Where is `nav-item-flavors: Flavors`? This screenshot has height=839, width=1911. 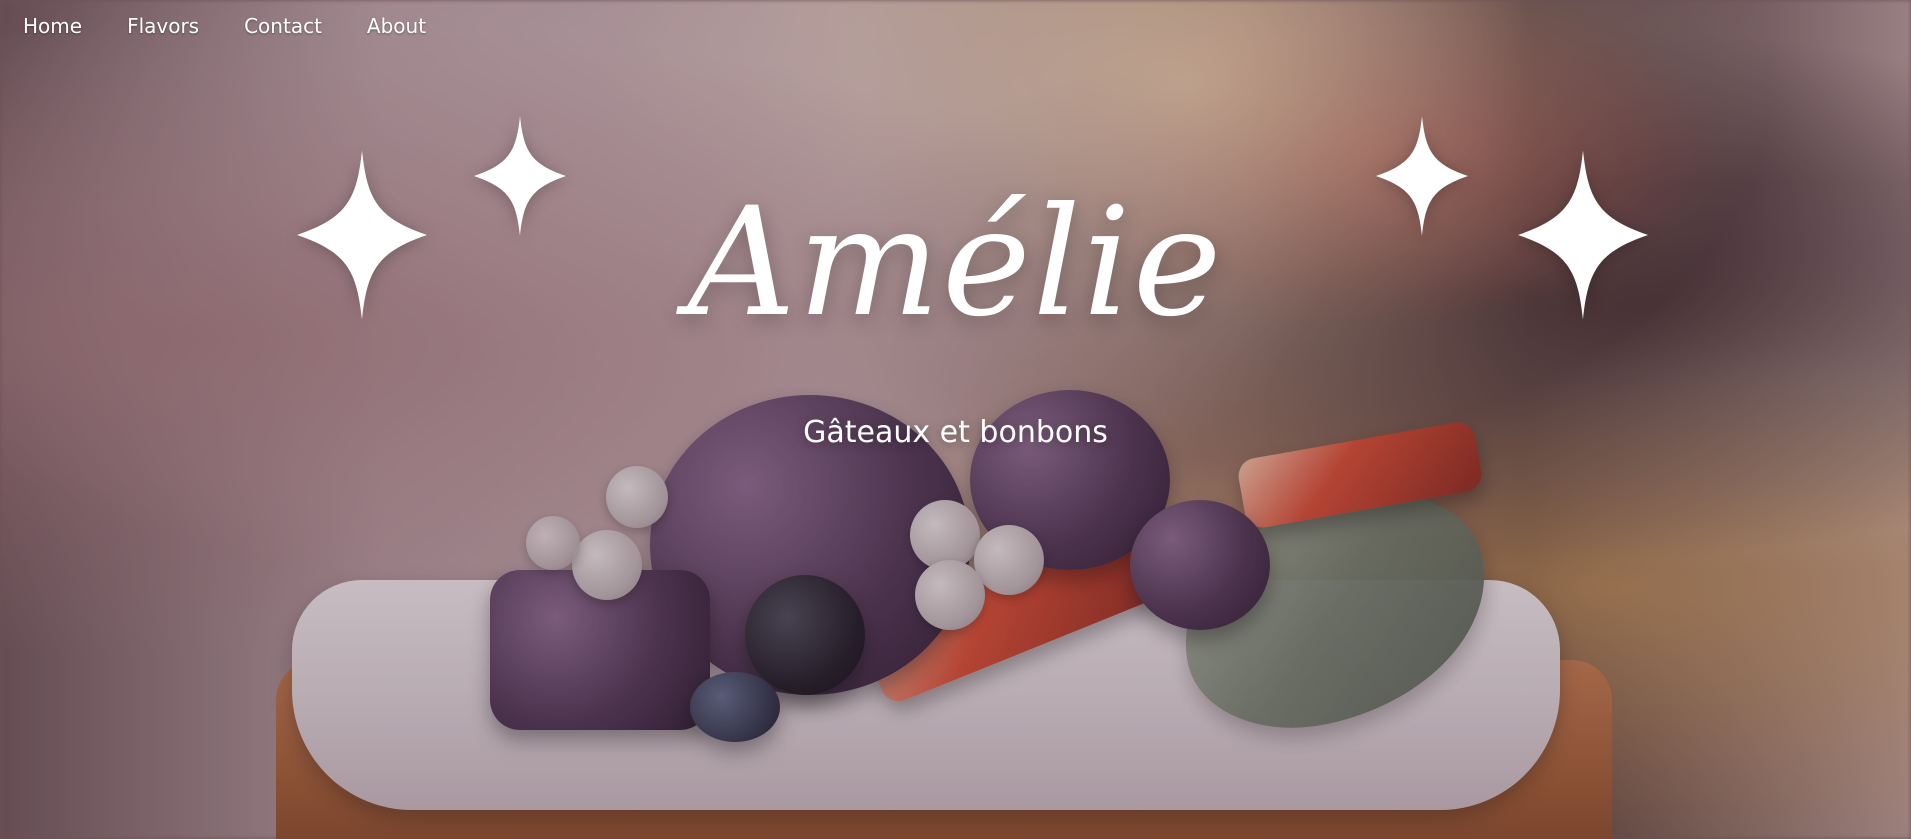 nav-item-flavors: Flavors is located at coordinates (163, 26).